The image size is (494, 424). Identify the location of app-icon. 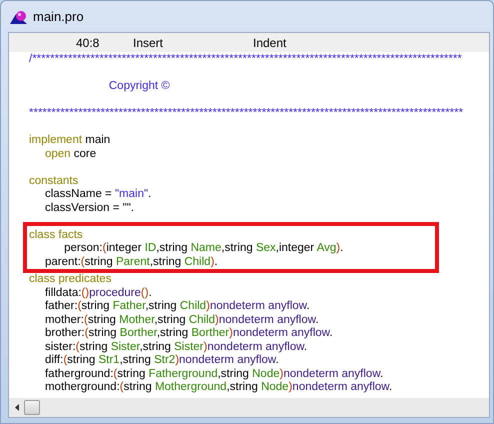
(18, 17).